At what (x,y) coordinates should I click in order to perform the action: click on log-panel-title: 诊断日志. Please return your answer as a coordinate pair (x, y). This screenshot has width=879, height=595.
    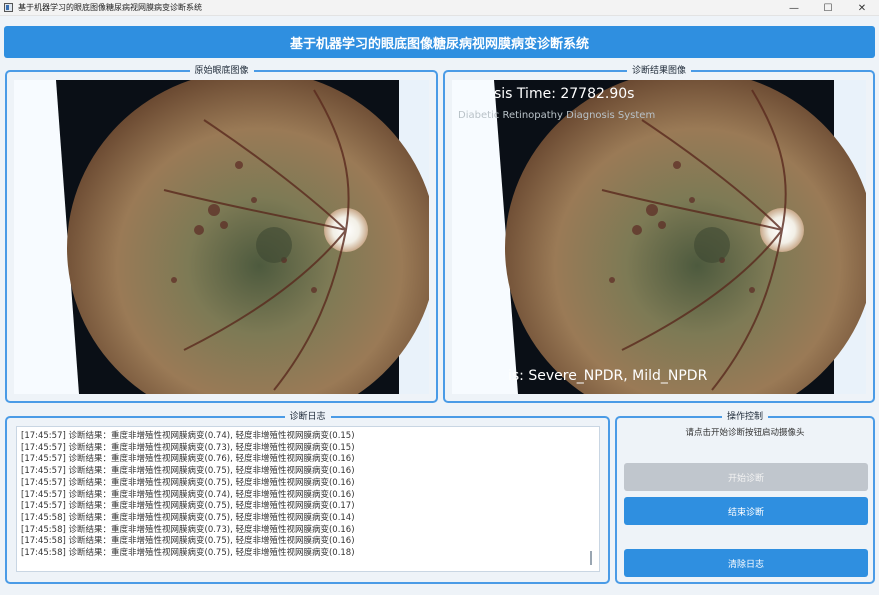
    Looking at the image, I should click on (307, 417).